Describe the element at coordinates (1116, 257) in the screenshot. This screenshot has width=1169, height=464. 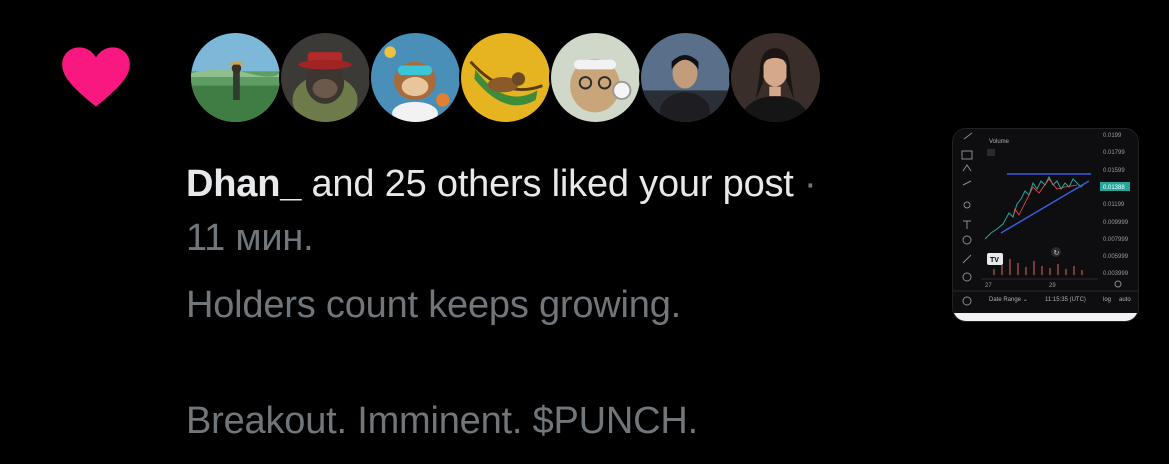
I see `price-tick: 0.005999` at that location.